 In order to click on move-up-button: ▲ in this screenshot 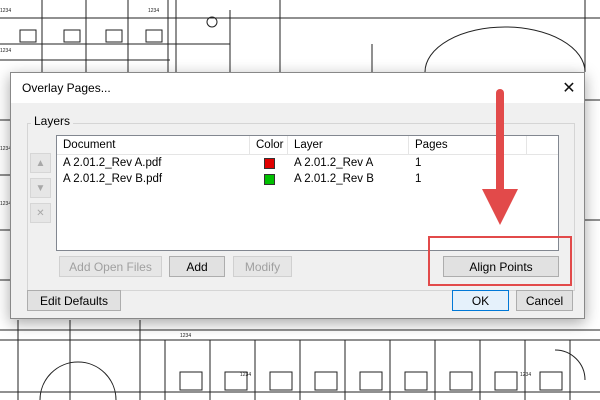, I will do `click(40, 163)`.